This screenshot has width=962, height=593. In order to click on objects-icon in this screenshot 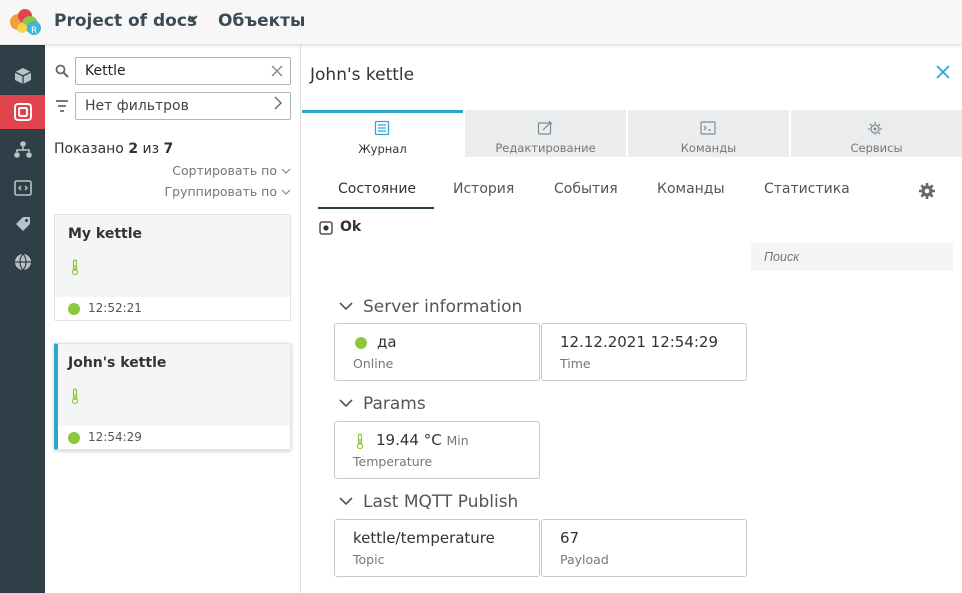, I will do `click(22, 112)`.